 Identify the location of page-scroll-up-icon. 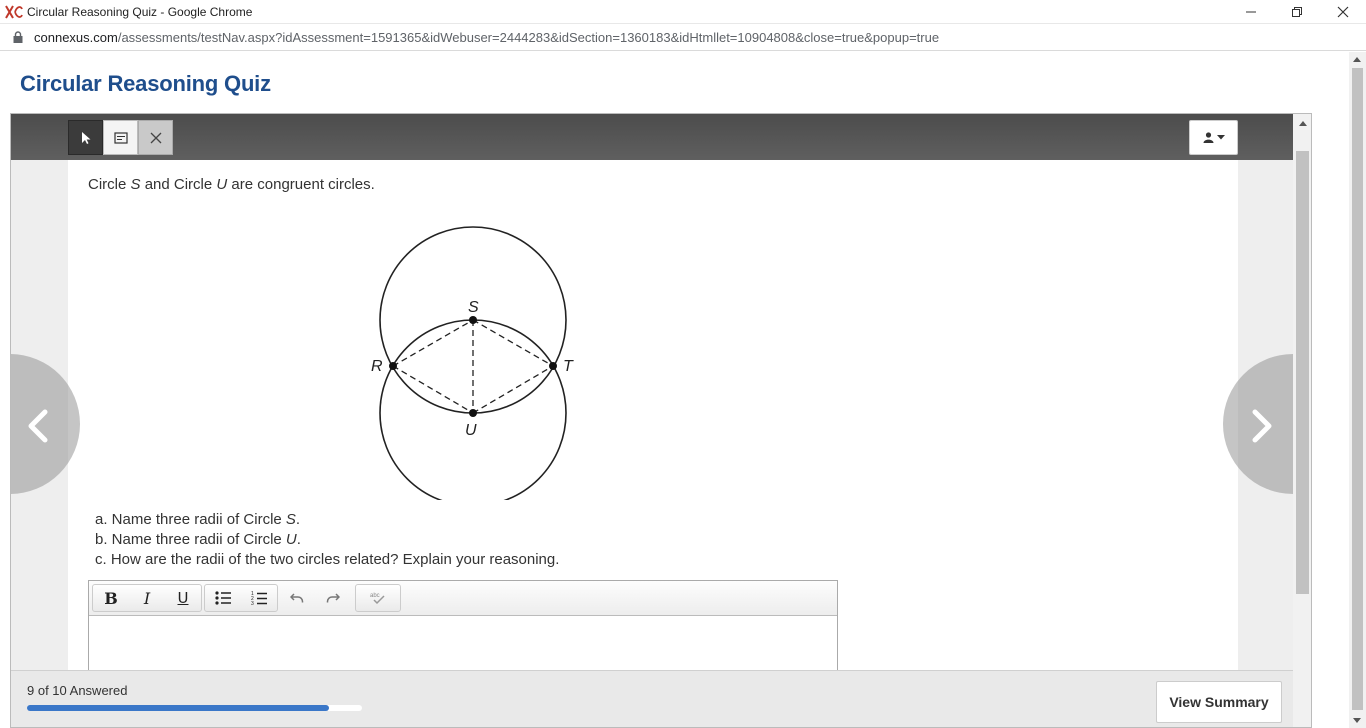
(1357, 59).